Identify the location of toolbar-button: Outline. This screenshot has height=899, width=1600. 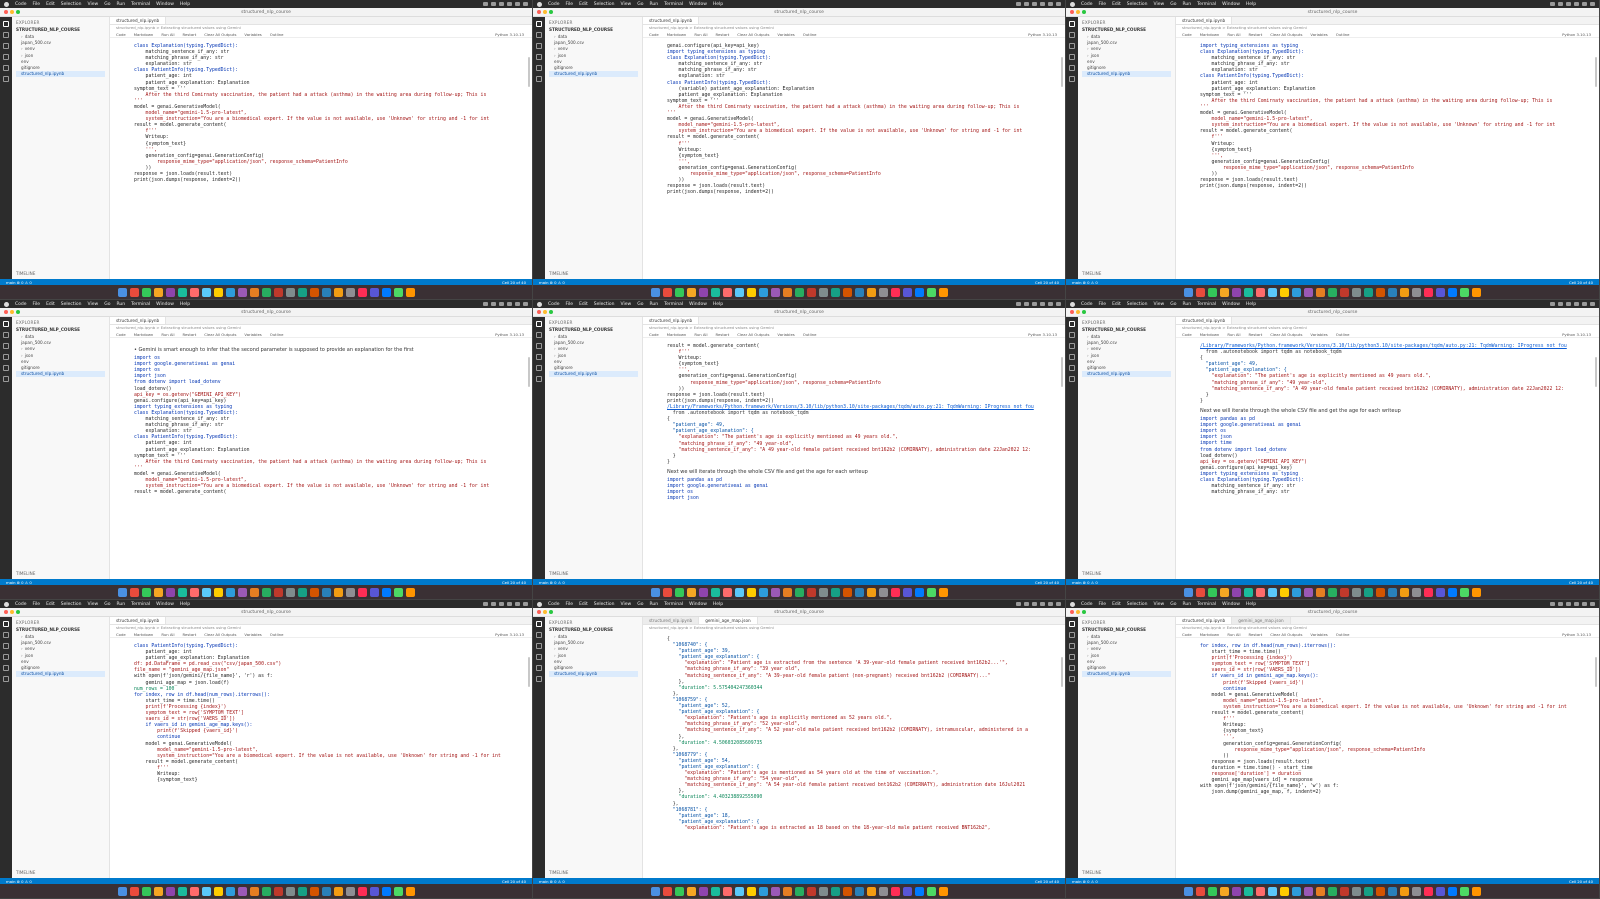
(1343, 634).